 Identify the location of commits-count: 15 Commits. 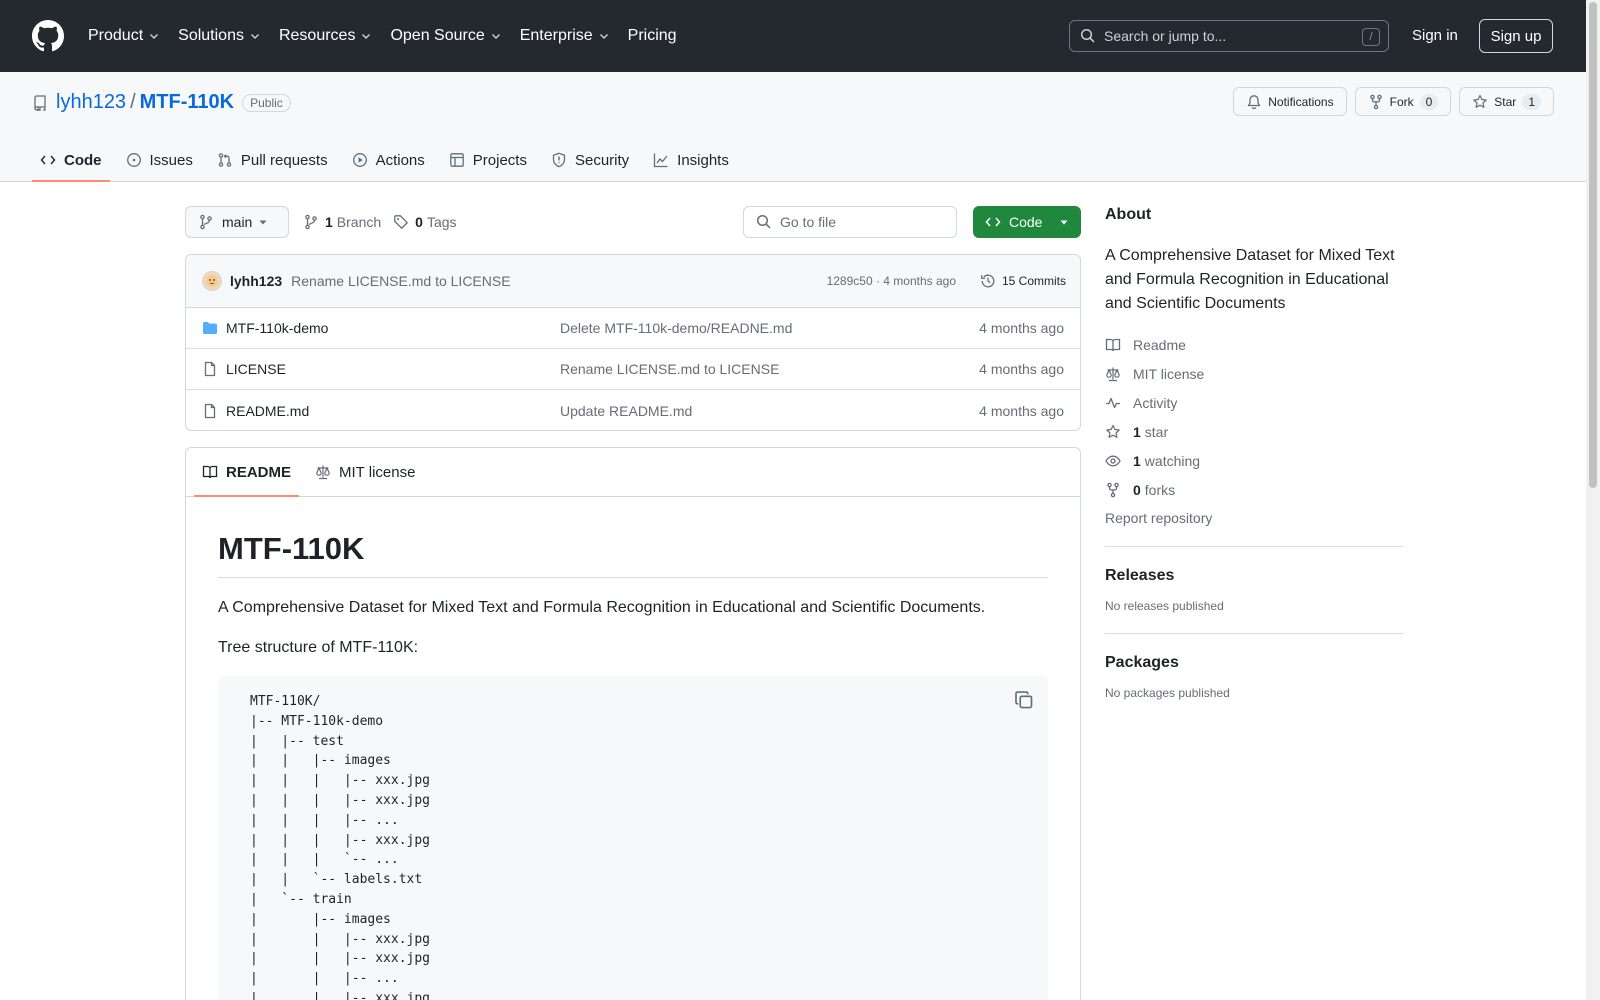
(1033, 281).